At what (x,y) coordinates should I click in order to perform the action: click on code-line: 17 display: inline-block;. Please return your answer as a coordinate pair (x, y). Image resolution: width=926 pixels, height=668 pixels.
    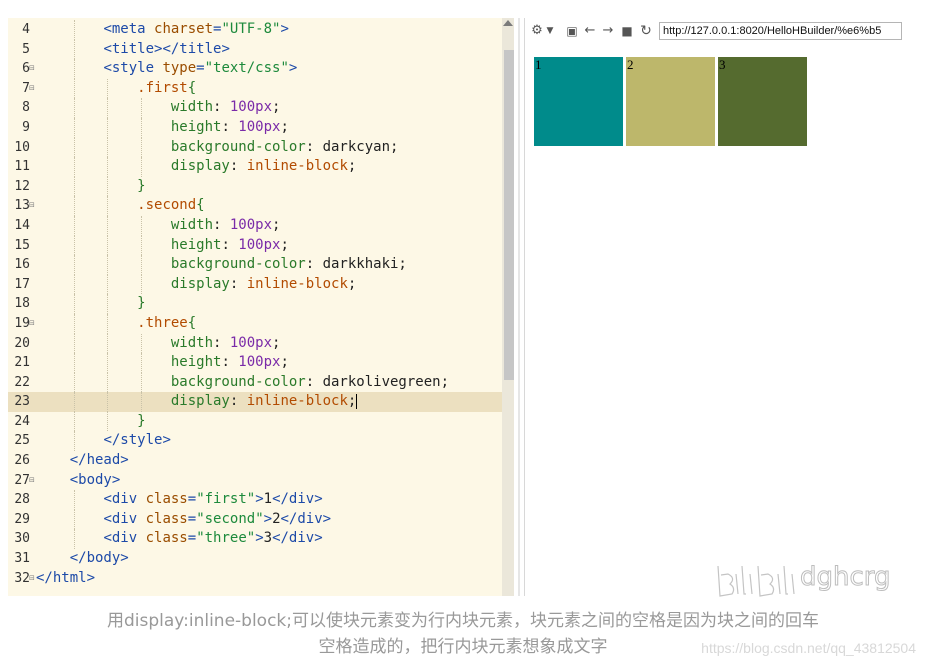
    Looking at the image, I should click on (255, 284).